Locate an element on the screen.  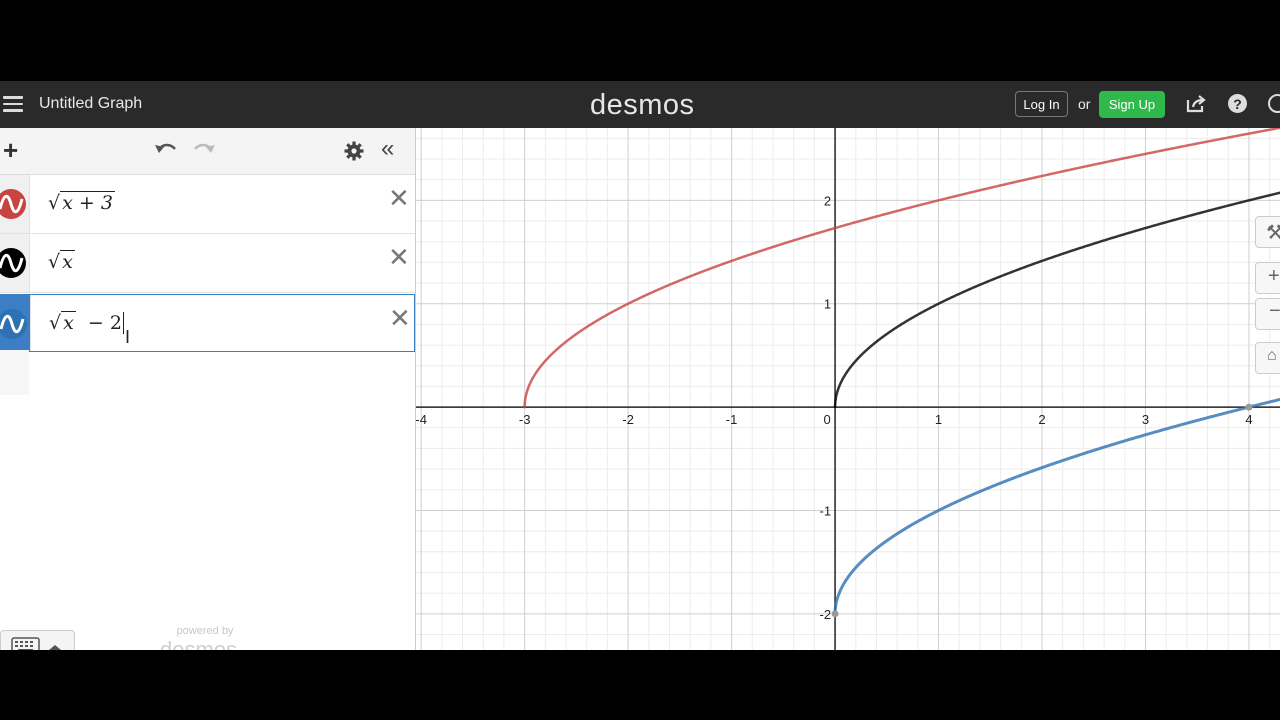
zoom-out-icon: − is located at coordinates (1267, 314).